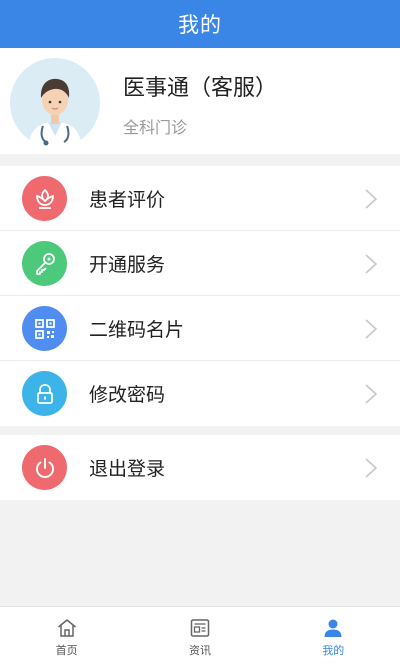 The width and height of the screenshot is (400, 666). Describe the element at coordinates (199, 650) in the screenshot. I see `tab-label: 资讯` at that location.